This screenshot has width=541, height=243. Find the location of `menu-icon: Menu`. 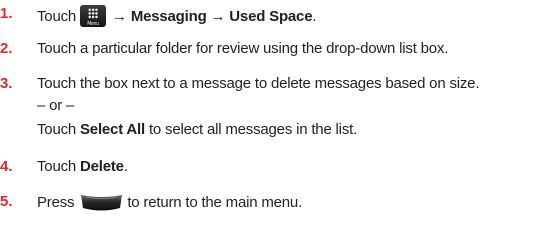

menu-icon: Menu is located at coordinates (93, 16).